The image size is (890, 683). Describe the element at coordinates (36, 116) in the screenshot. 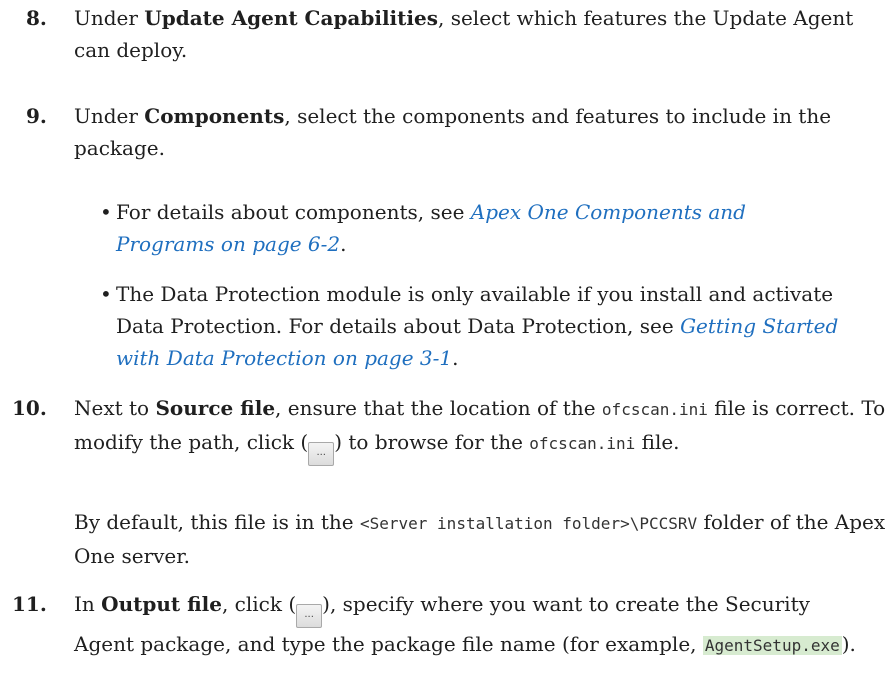

I see `step-9-number: 9.` at that location.